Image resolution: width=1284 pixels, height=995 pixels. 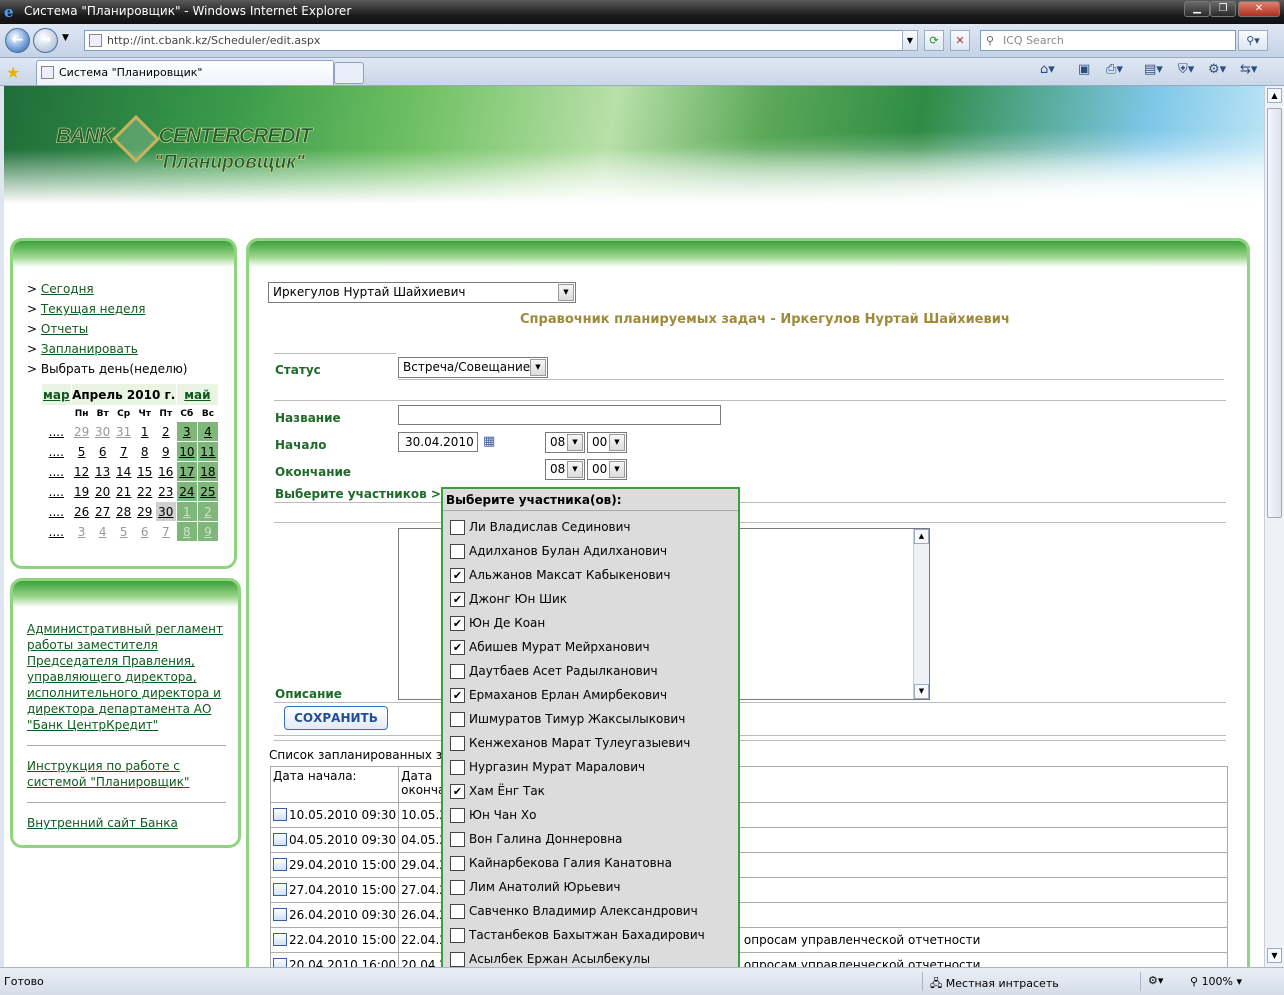 I want to click on end-hour-select: 08 ▼, so click(x=565, y=469).